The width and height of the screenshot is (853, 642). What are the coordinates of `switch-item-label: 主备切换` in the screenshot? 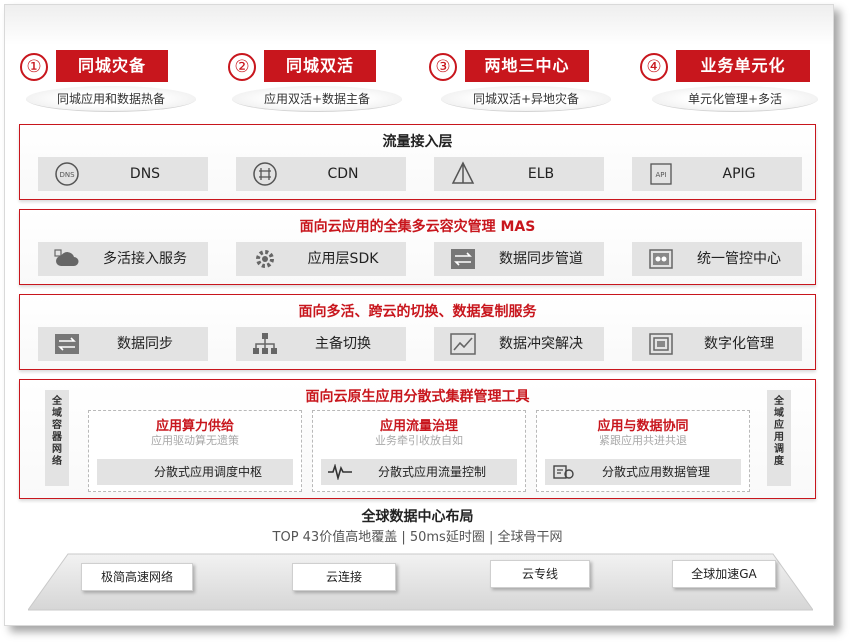 It's located at (343, 344).